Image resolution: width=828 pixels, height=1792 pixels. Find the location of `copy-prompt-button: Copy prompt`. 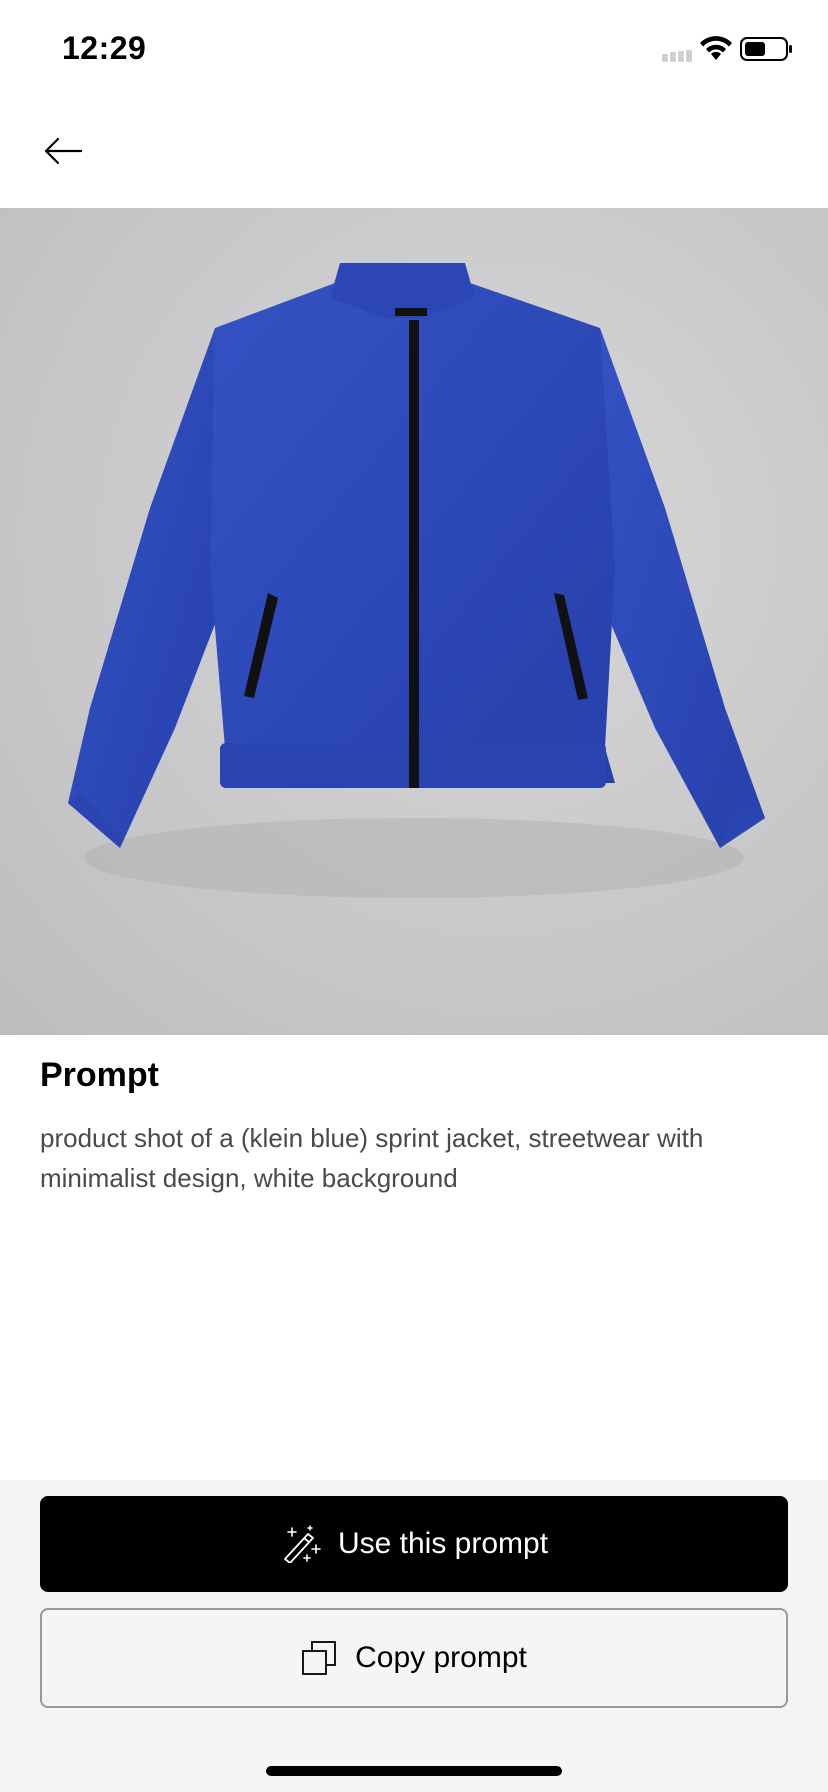

copy-prompt-button: Copy prompt is located at coordinates (414, 1658).